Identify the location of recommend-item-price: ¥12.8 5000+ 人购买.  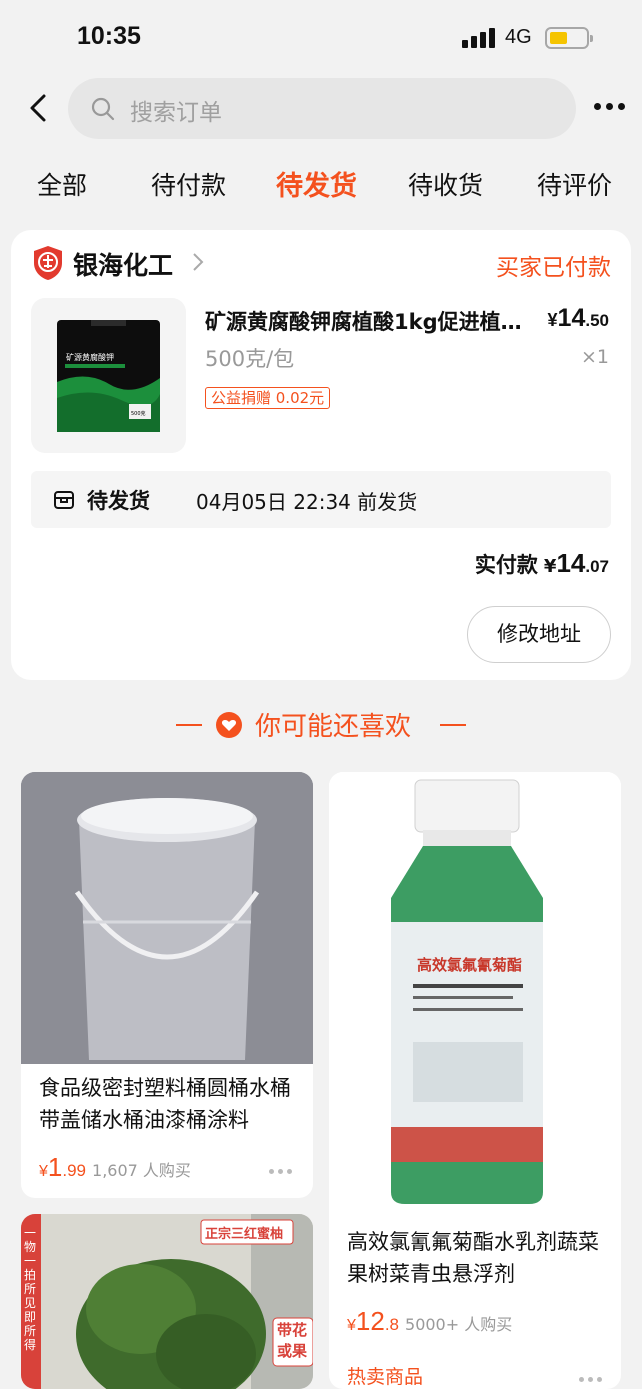
(430, 1321).